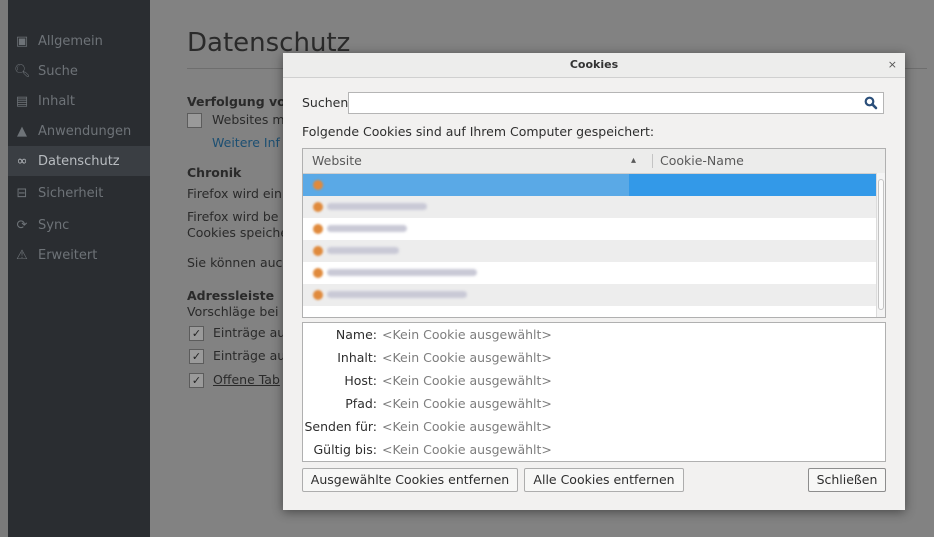 Image resolution: width=934 pixels, height=537 pixels. I want to click on tracking-checkbox, so click(194, 120).